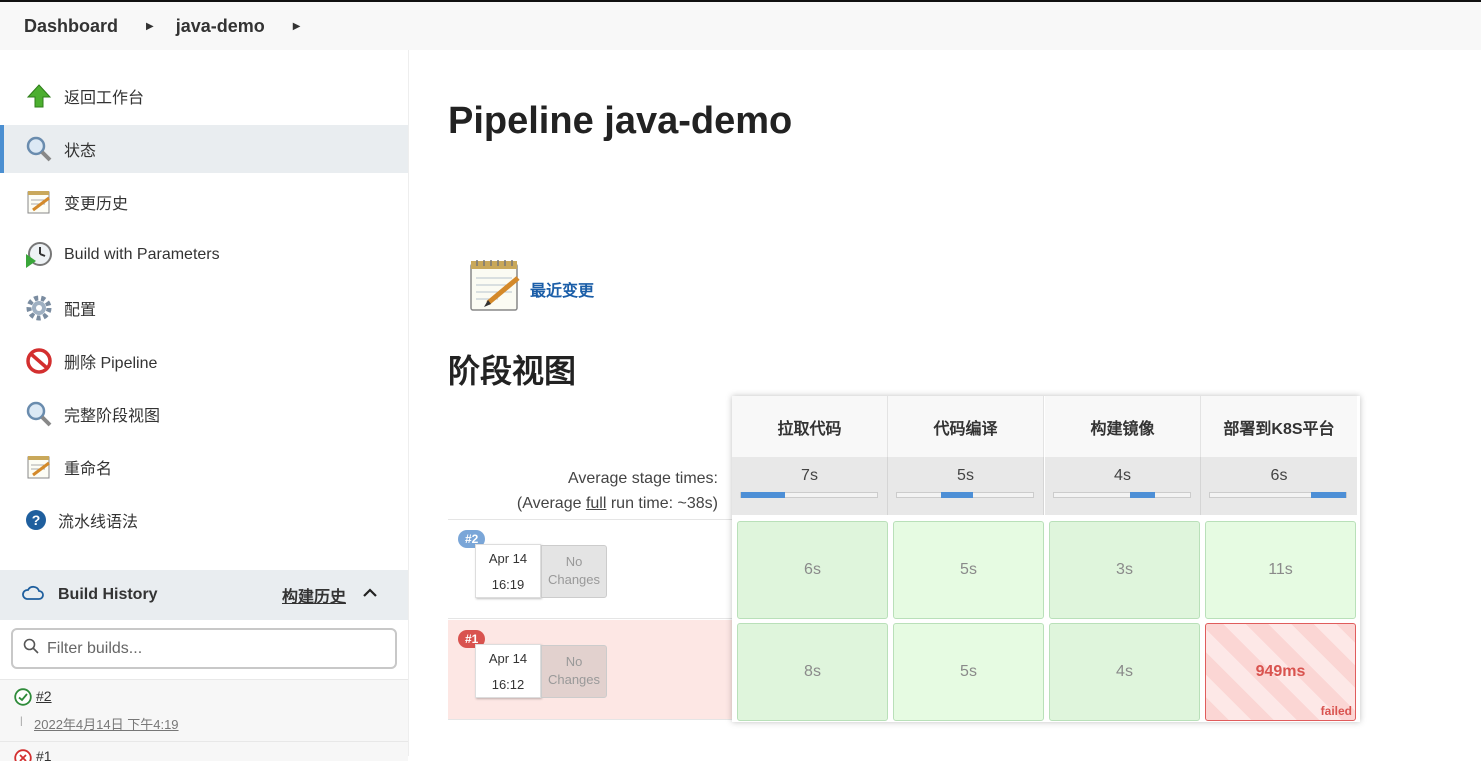 The width and height of the screenshot is (1481, 761). Describe the element at coordinates (23, 699) in the screenshot. I see `success-check-icon` at that location.